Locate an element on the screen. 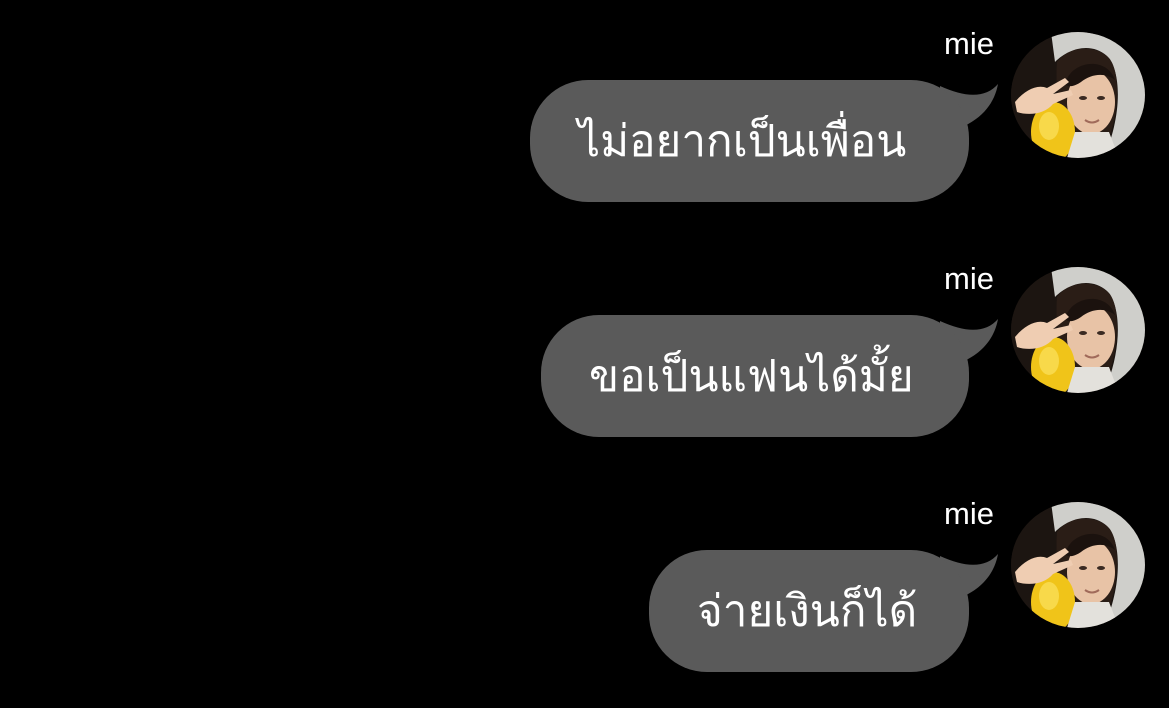  message-text: ไม่อยากเป็นเพื่อน is located at coordinates (742, 141).